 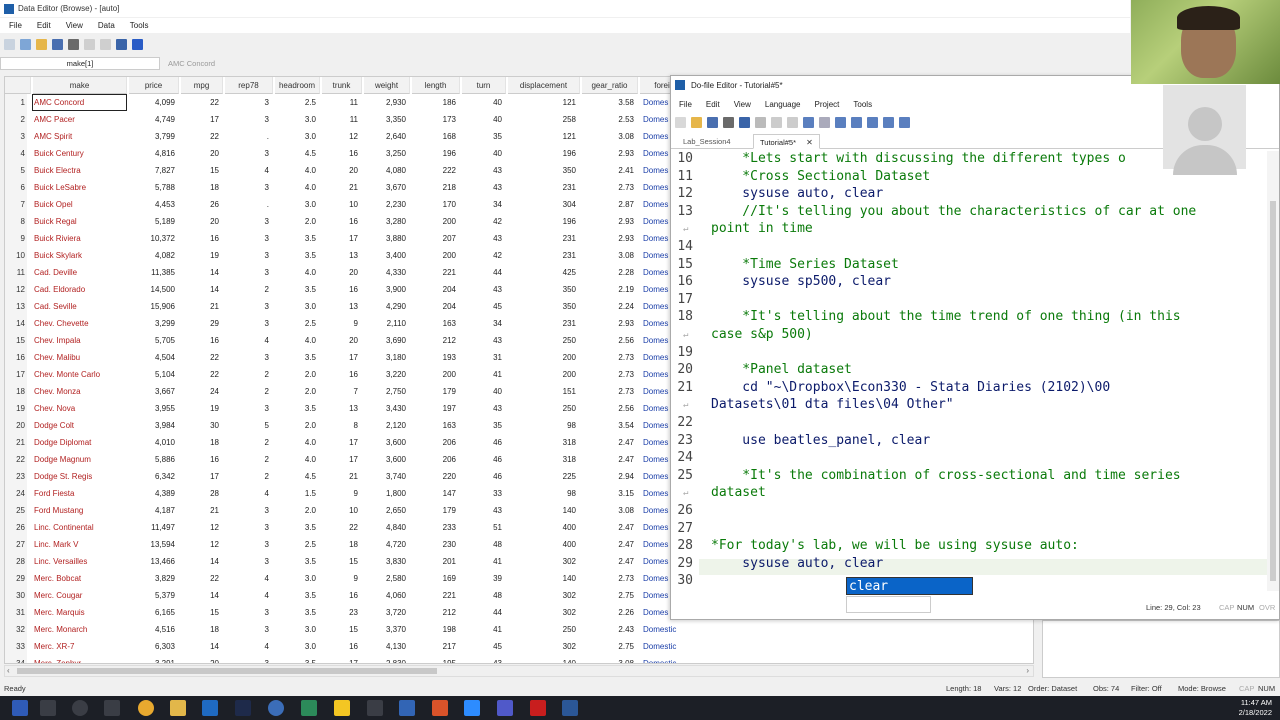 What do you see at coordinates (154, 340) in the screenshot?
I see `cell-price: 5,705` at bounding box center [154, 340].